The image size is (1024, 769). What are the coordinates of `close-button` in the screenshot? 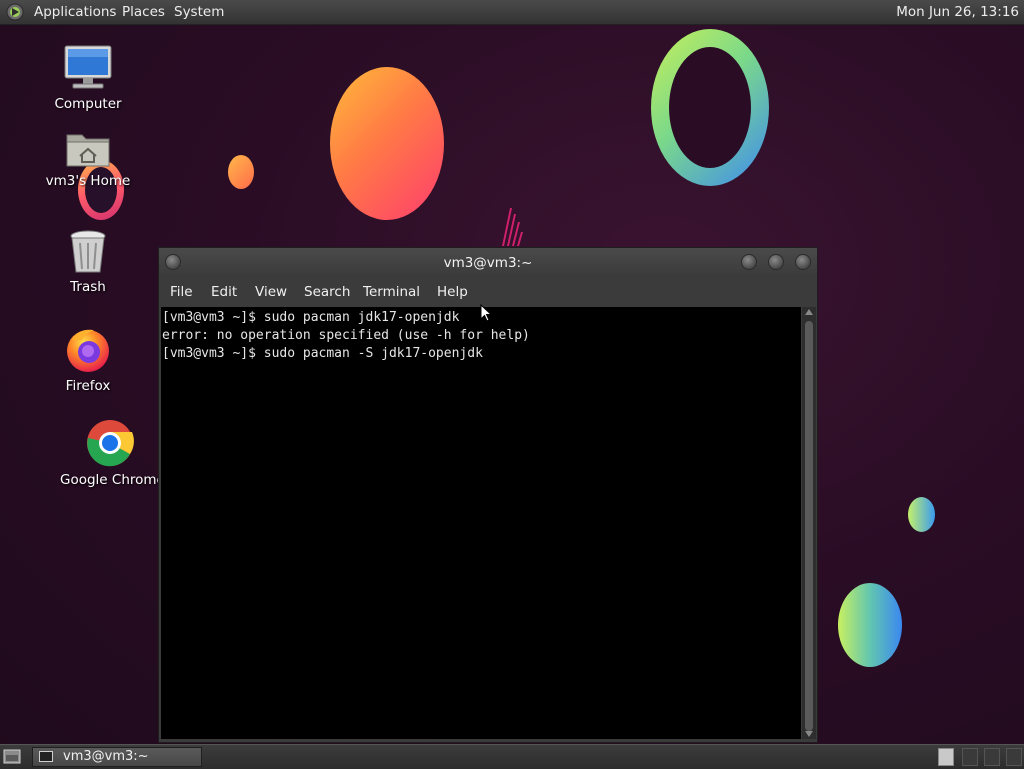 It's located at (803, 262).